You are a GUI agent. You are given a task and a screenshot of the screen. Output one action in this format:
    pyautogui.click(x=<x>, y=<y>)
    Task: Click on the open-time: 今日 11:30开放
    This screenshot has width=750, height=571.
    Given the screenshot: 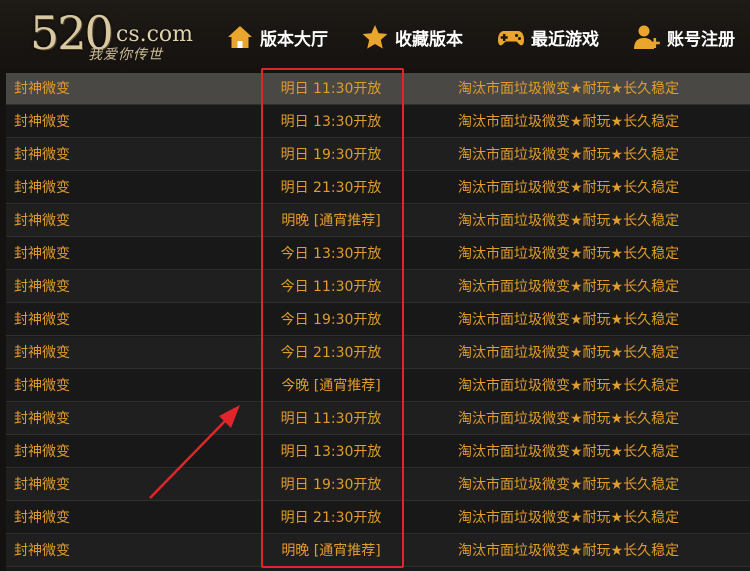 What is the action you would take?
    pyautogui.click(x=331, y=287)
    